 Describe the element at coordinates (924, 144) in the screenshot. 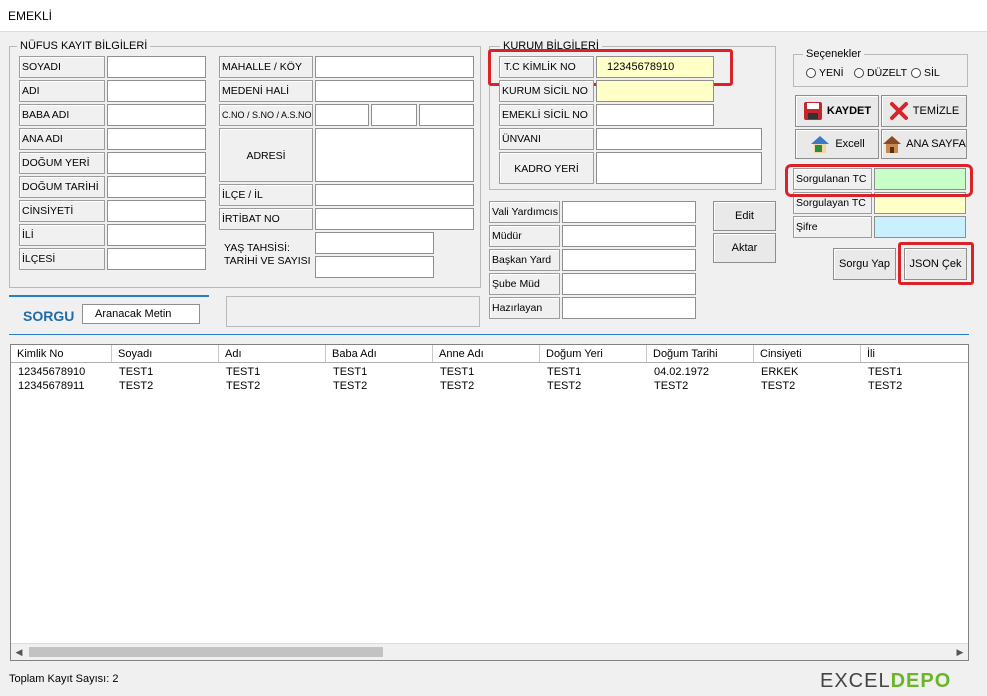

I see `ana-sayfa-button: ANA SAYFA` at that location.